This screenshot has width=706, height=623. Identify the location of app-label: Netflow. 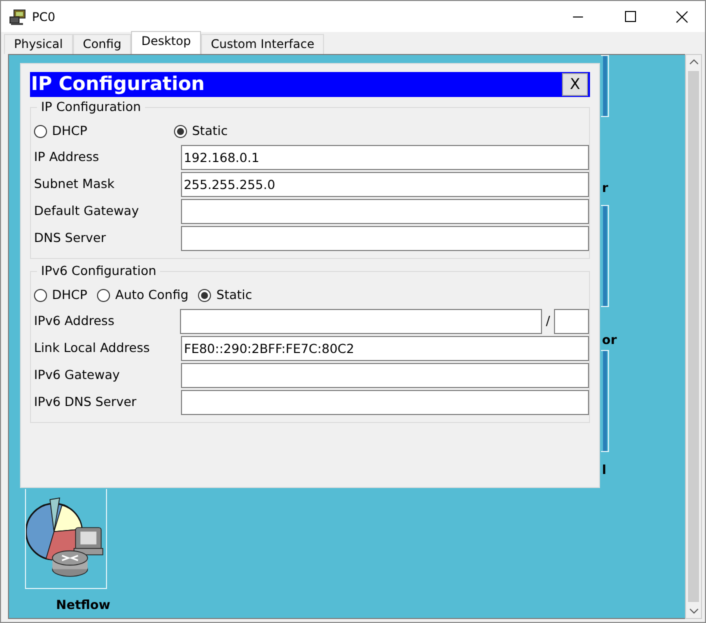
(83, 605).